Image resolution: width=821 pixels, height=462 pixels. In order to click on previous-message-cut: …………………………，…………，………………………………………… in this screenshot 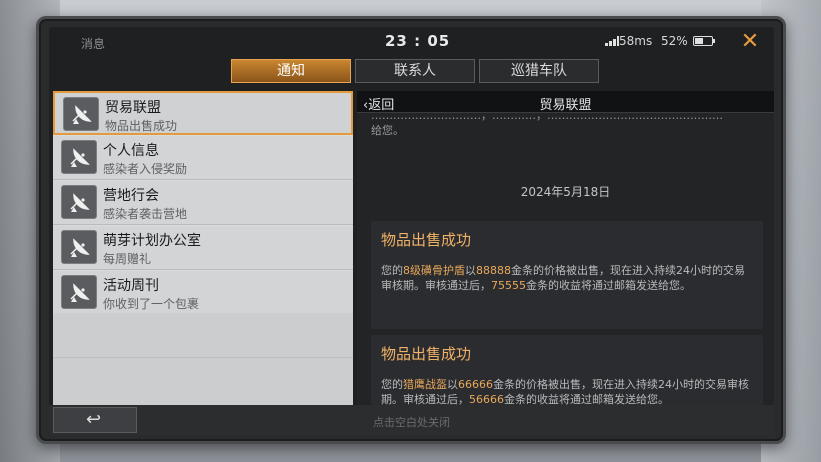, I will do `click(547, 118)`.